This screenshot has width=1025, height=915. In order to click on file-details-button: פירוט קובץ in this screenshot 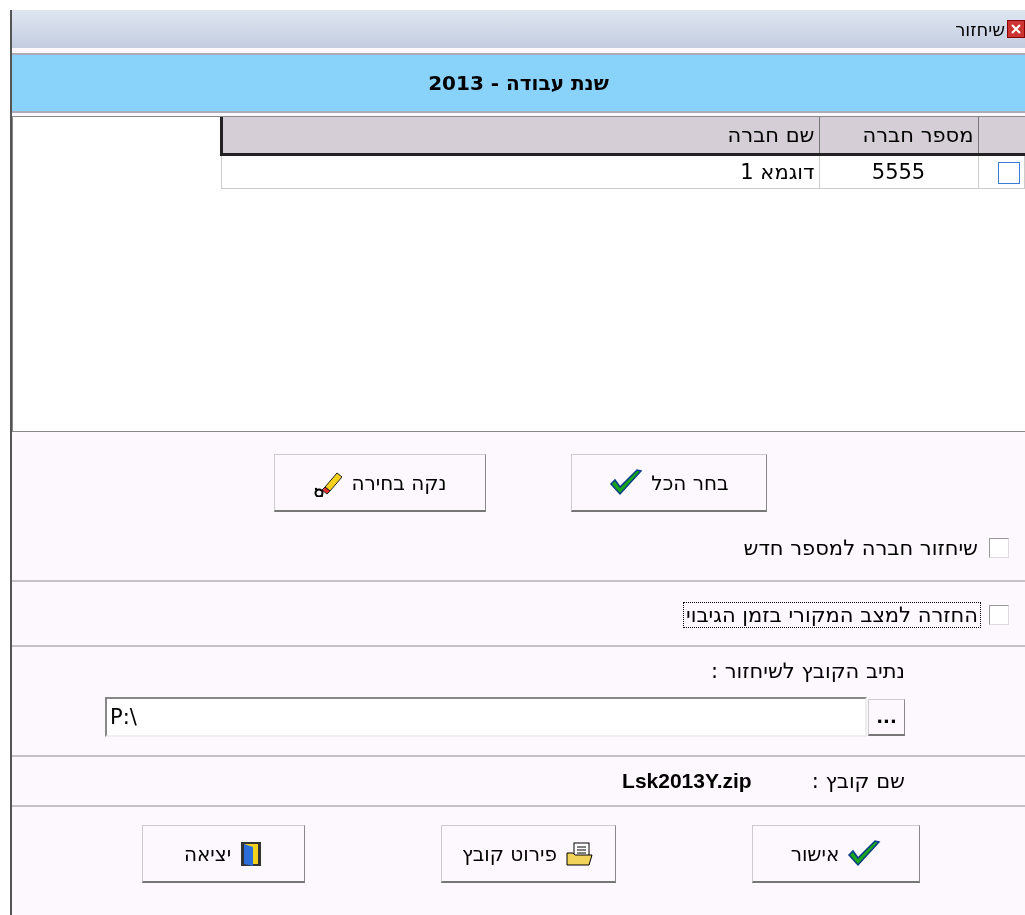, I will do `click(528, 854)`.